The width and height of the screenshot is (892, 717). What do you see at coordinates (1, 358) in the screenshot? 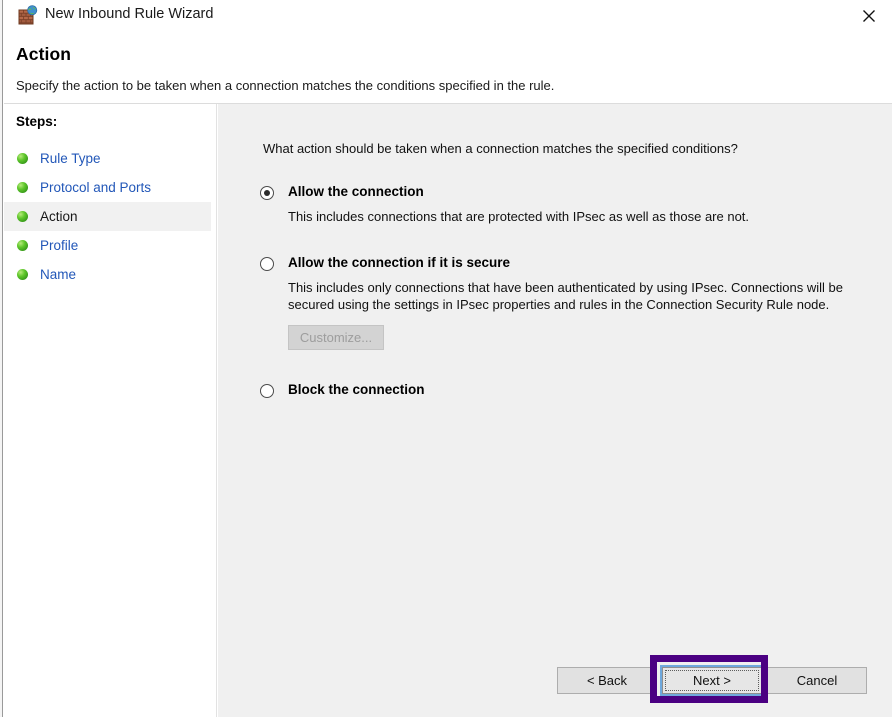
I see `background-window-sliver` at bounding box center [1, 358].